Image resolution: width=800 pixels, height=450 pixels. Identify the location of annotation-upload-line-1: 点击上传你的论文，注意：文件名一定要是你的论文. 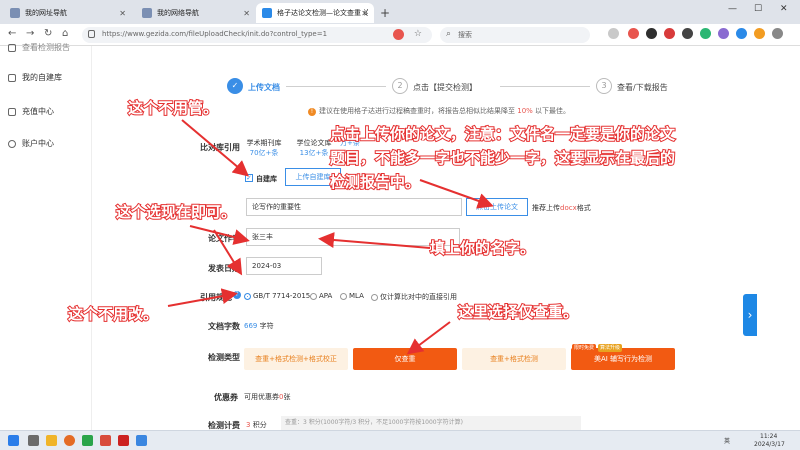
(502, 134).